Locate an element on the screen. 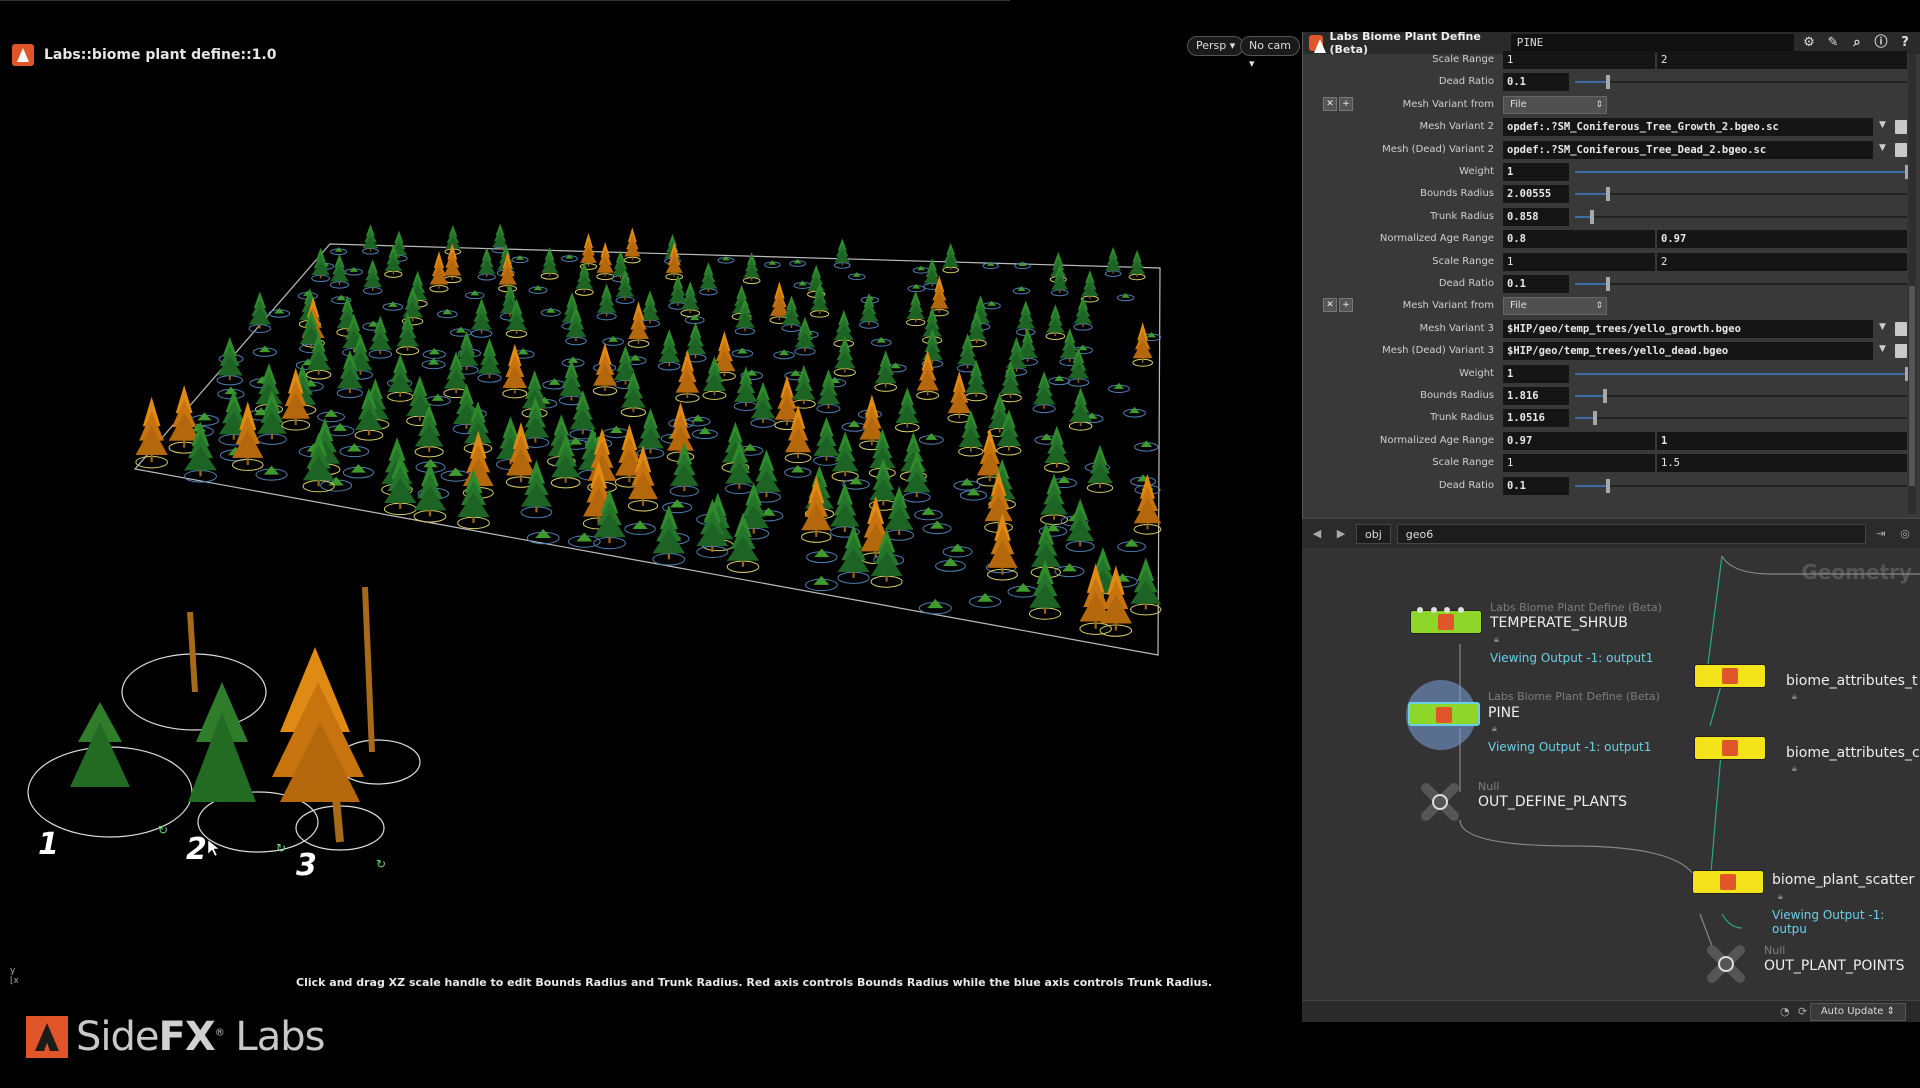 This screenshot has height=1088, width=1920. viewing-output-shrub: Viewing Output -1: output1 is located at coordinates (1572, 658).